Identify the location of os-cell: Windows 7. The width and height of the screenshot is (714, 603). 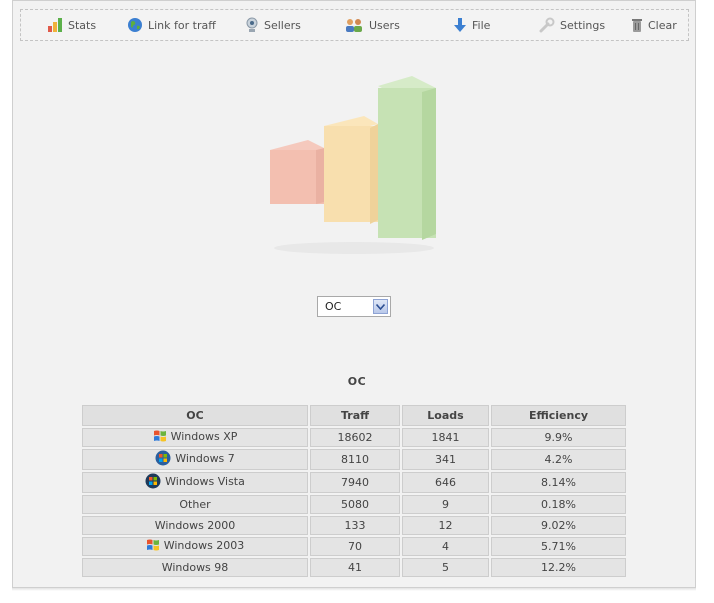
(195, 459).